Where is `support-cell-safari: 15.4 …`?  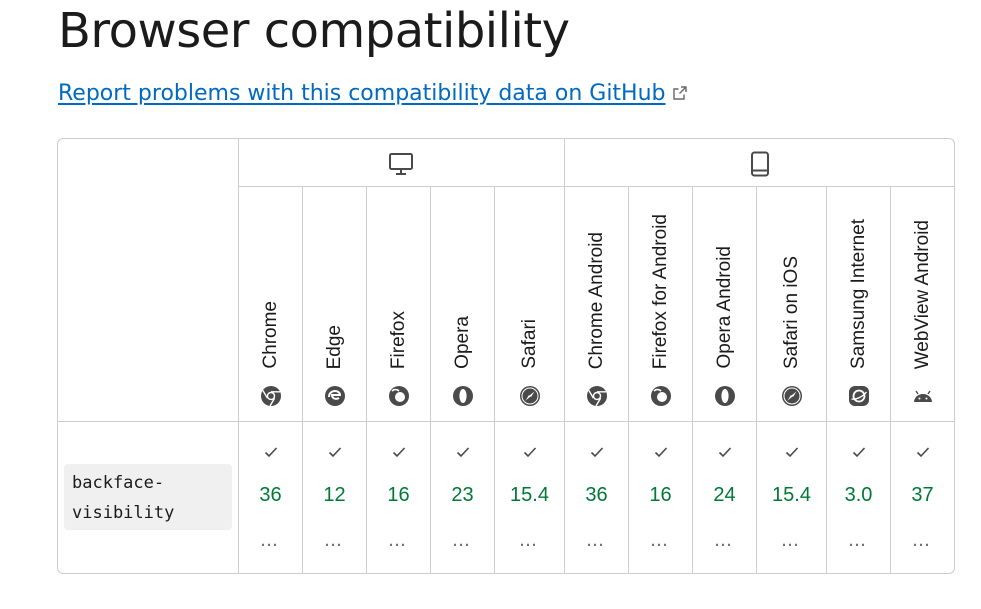 support-cell-safari: 15.4 … is located at coordinates (529, 497).